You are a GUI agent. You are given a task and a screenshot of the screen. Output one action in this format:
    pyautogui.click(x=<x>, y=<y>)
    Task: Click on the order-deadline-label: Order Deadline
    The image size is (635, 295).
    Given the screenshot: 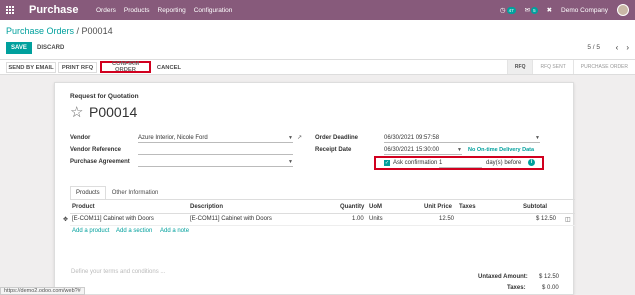 What is the action you would take?
    pyautogui.click(x=337, y=138)
    